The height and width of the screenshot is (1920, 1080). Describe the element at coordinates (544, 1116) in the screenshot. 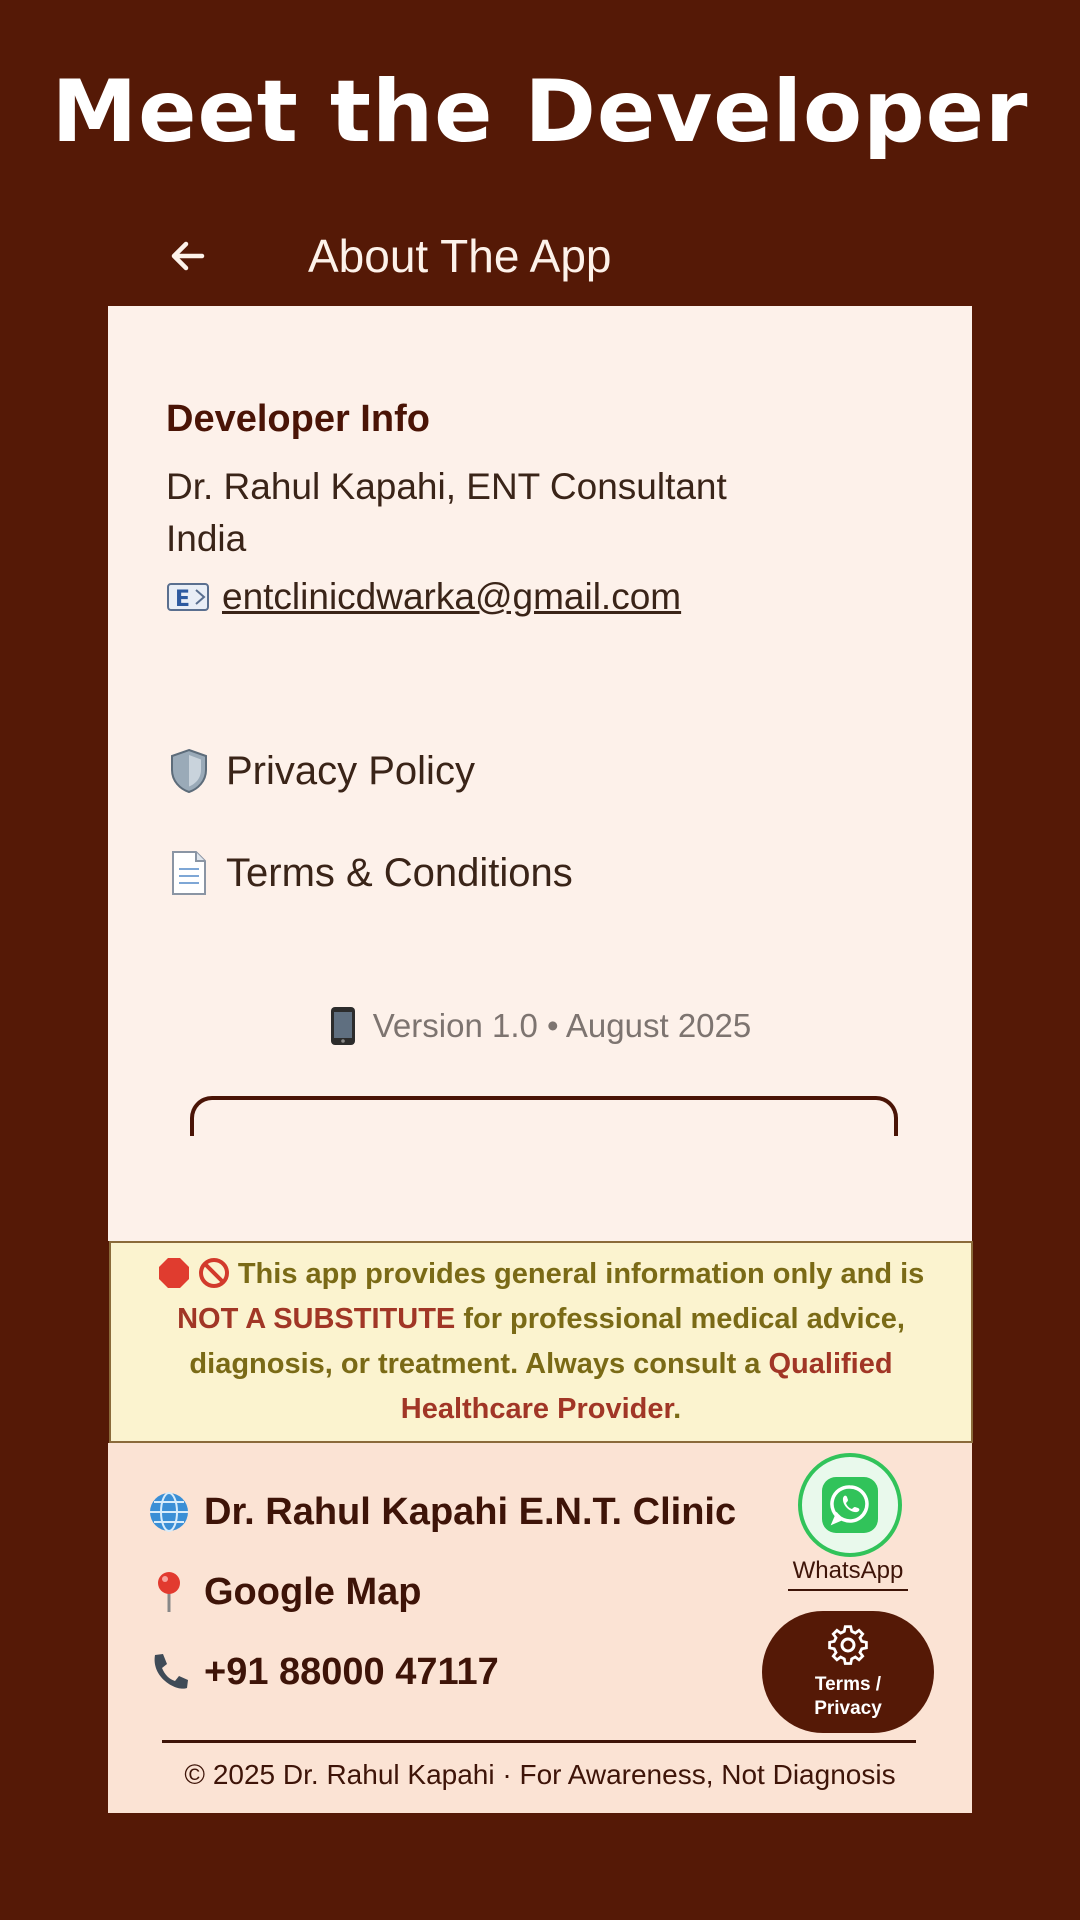

I see `card-outline` at that location.